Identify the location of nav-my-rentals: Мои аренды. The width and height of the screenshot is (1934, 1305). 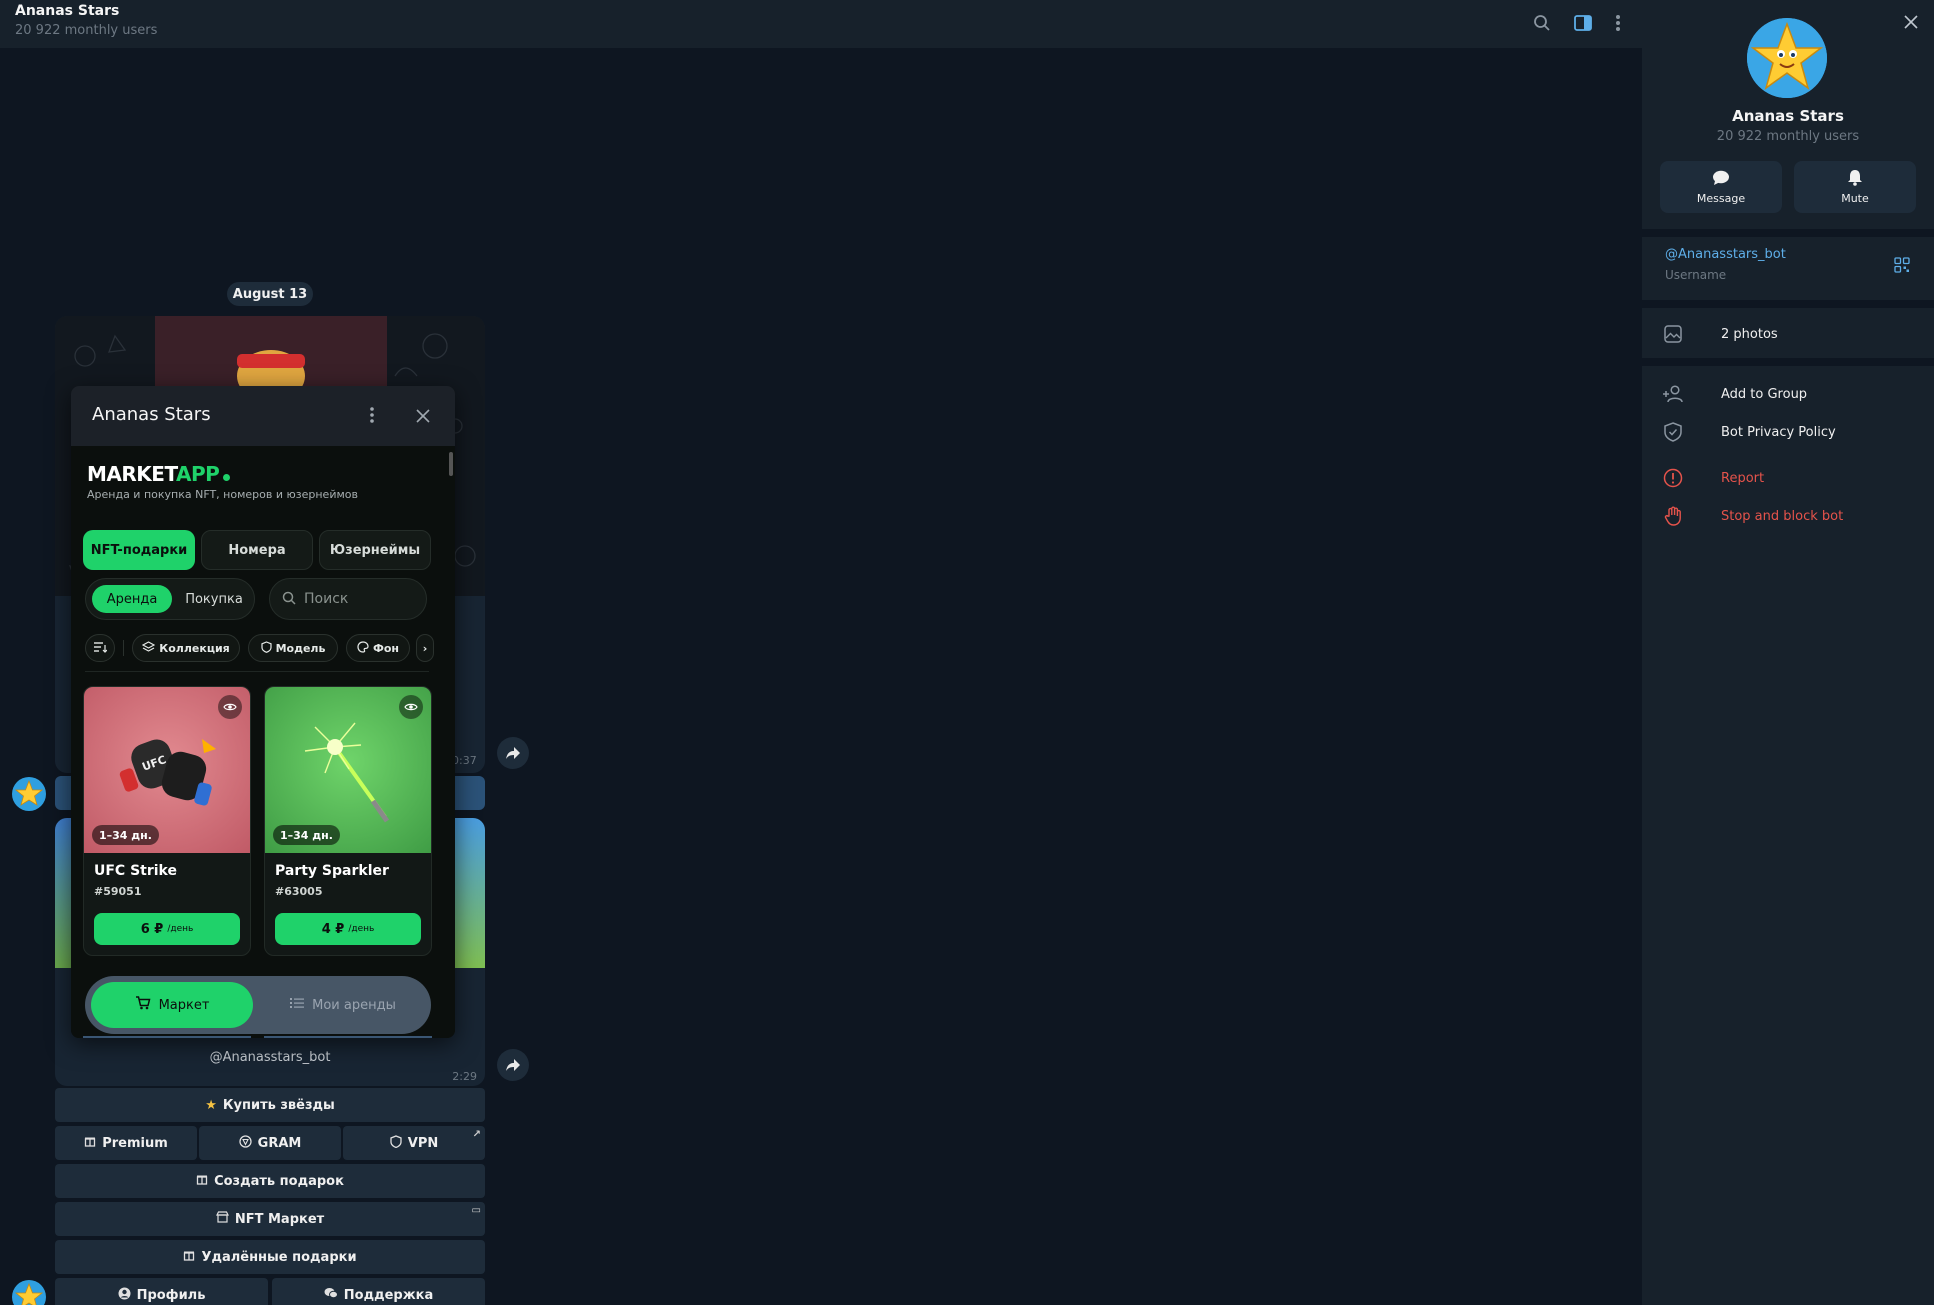
(343, 1005).